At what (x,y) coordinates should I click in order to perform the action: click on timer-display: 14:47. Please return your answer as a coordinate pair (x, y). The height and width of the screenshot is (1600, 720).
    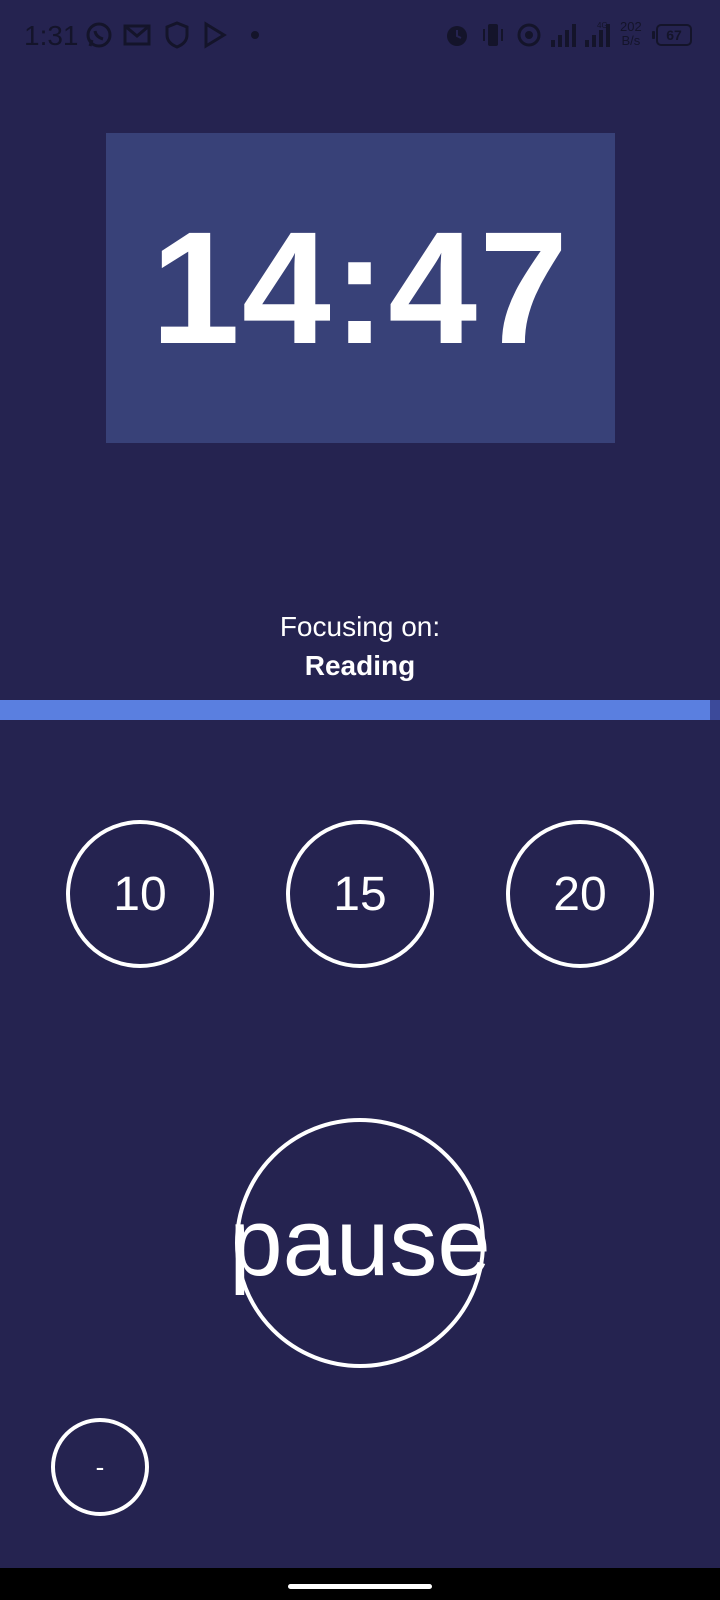
    Looking at the image, I should click on (360, 288).